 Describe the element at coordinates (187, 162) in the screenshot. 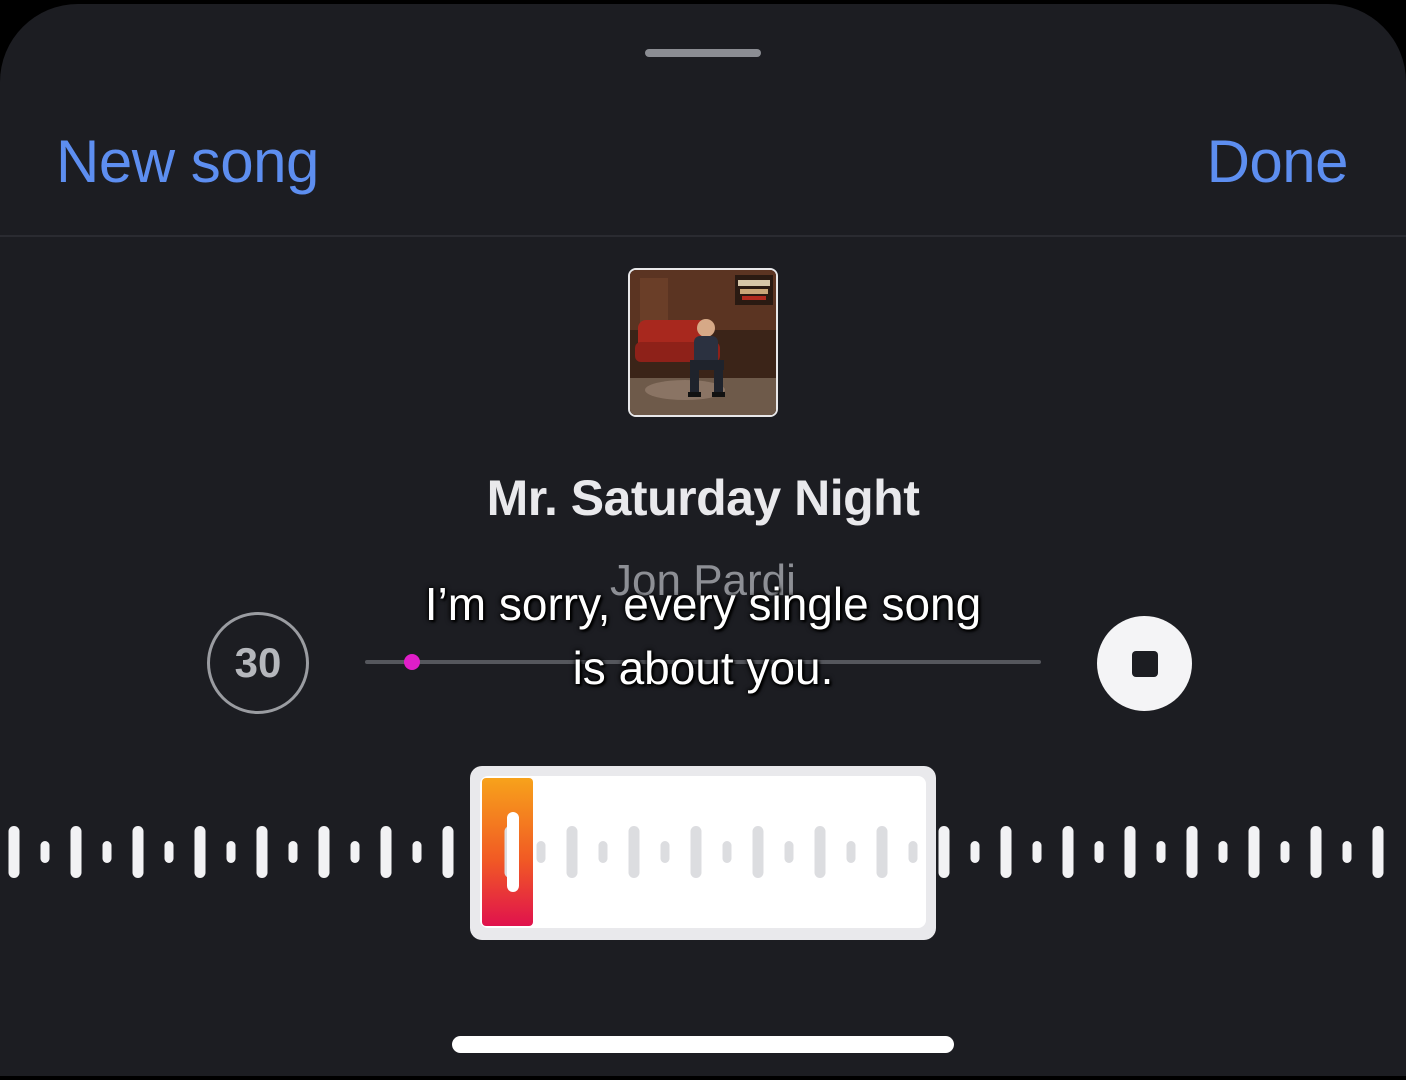

I see `new-song-button: New song` at that location.